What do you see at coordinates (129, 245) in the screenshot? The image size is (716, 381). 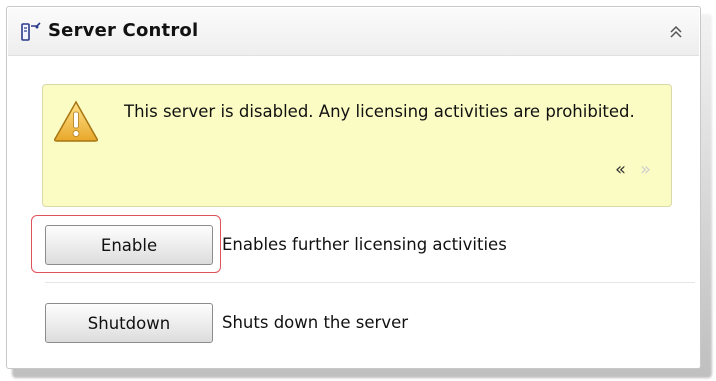 I see `enable-button: Enable` at bounding box center [129, 245].